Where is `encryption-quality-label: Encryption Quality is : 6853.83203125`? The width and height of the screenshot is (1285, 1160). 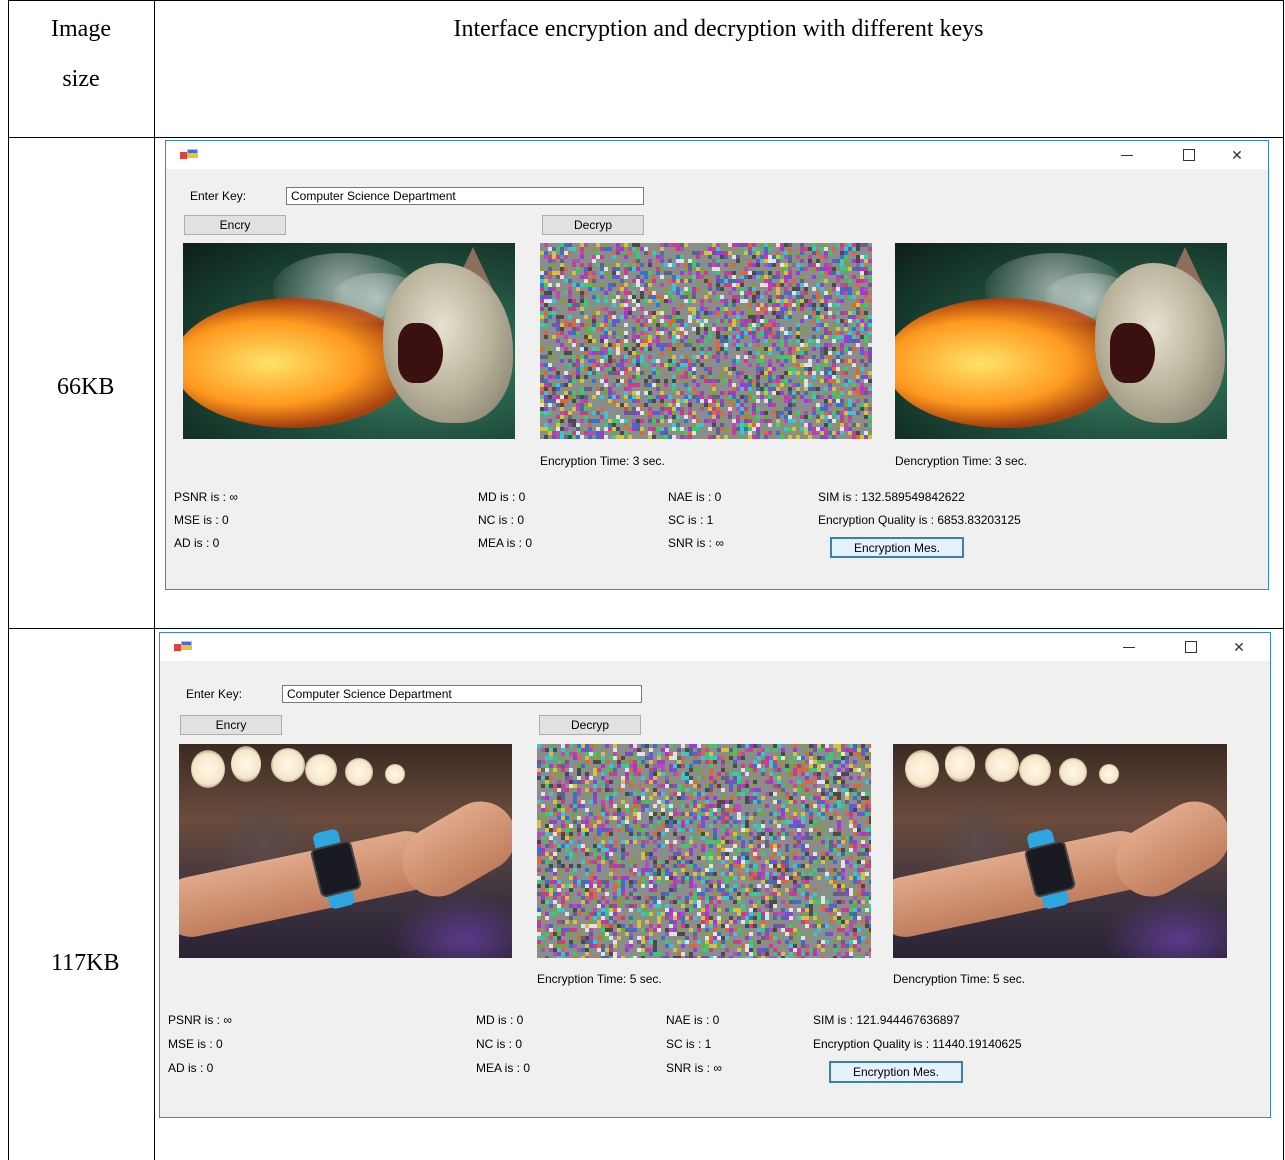
encryption-quality-label: Encryption Quality is : 6853.83203125 is located at coordinates (919, 520).